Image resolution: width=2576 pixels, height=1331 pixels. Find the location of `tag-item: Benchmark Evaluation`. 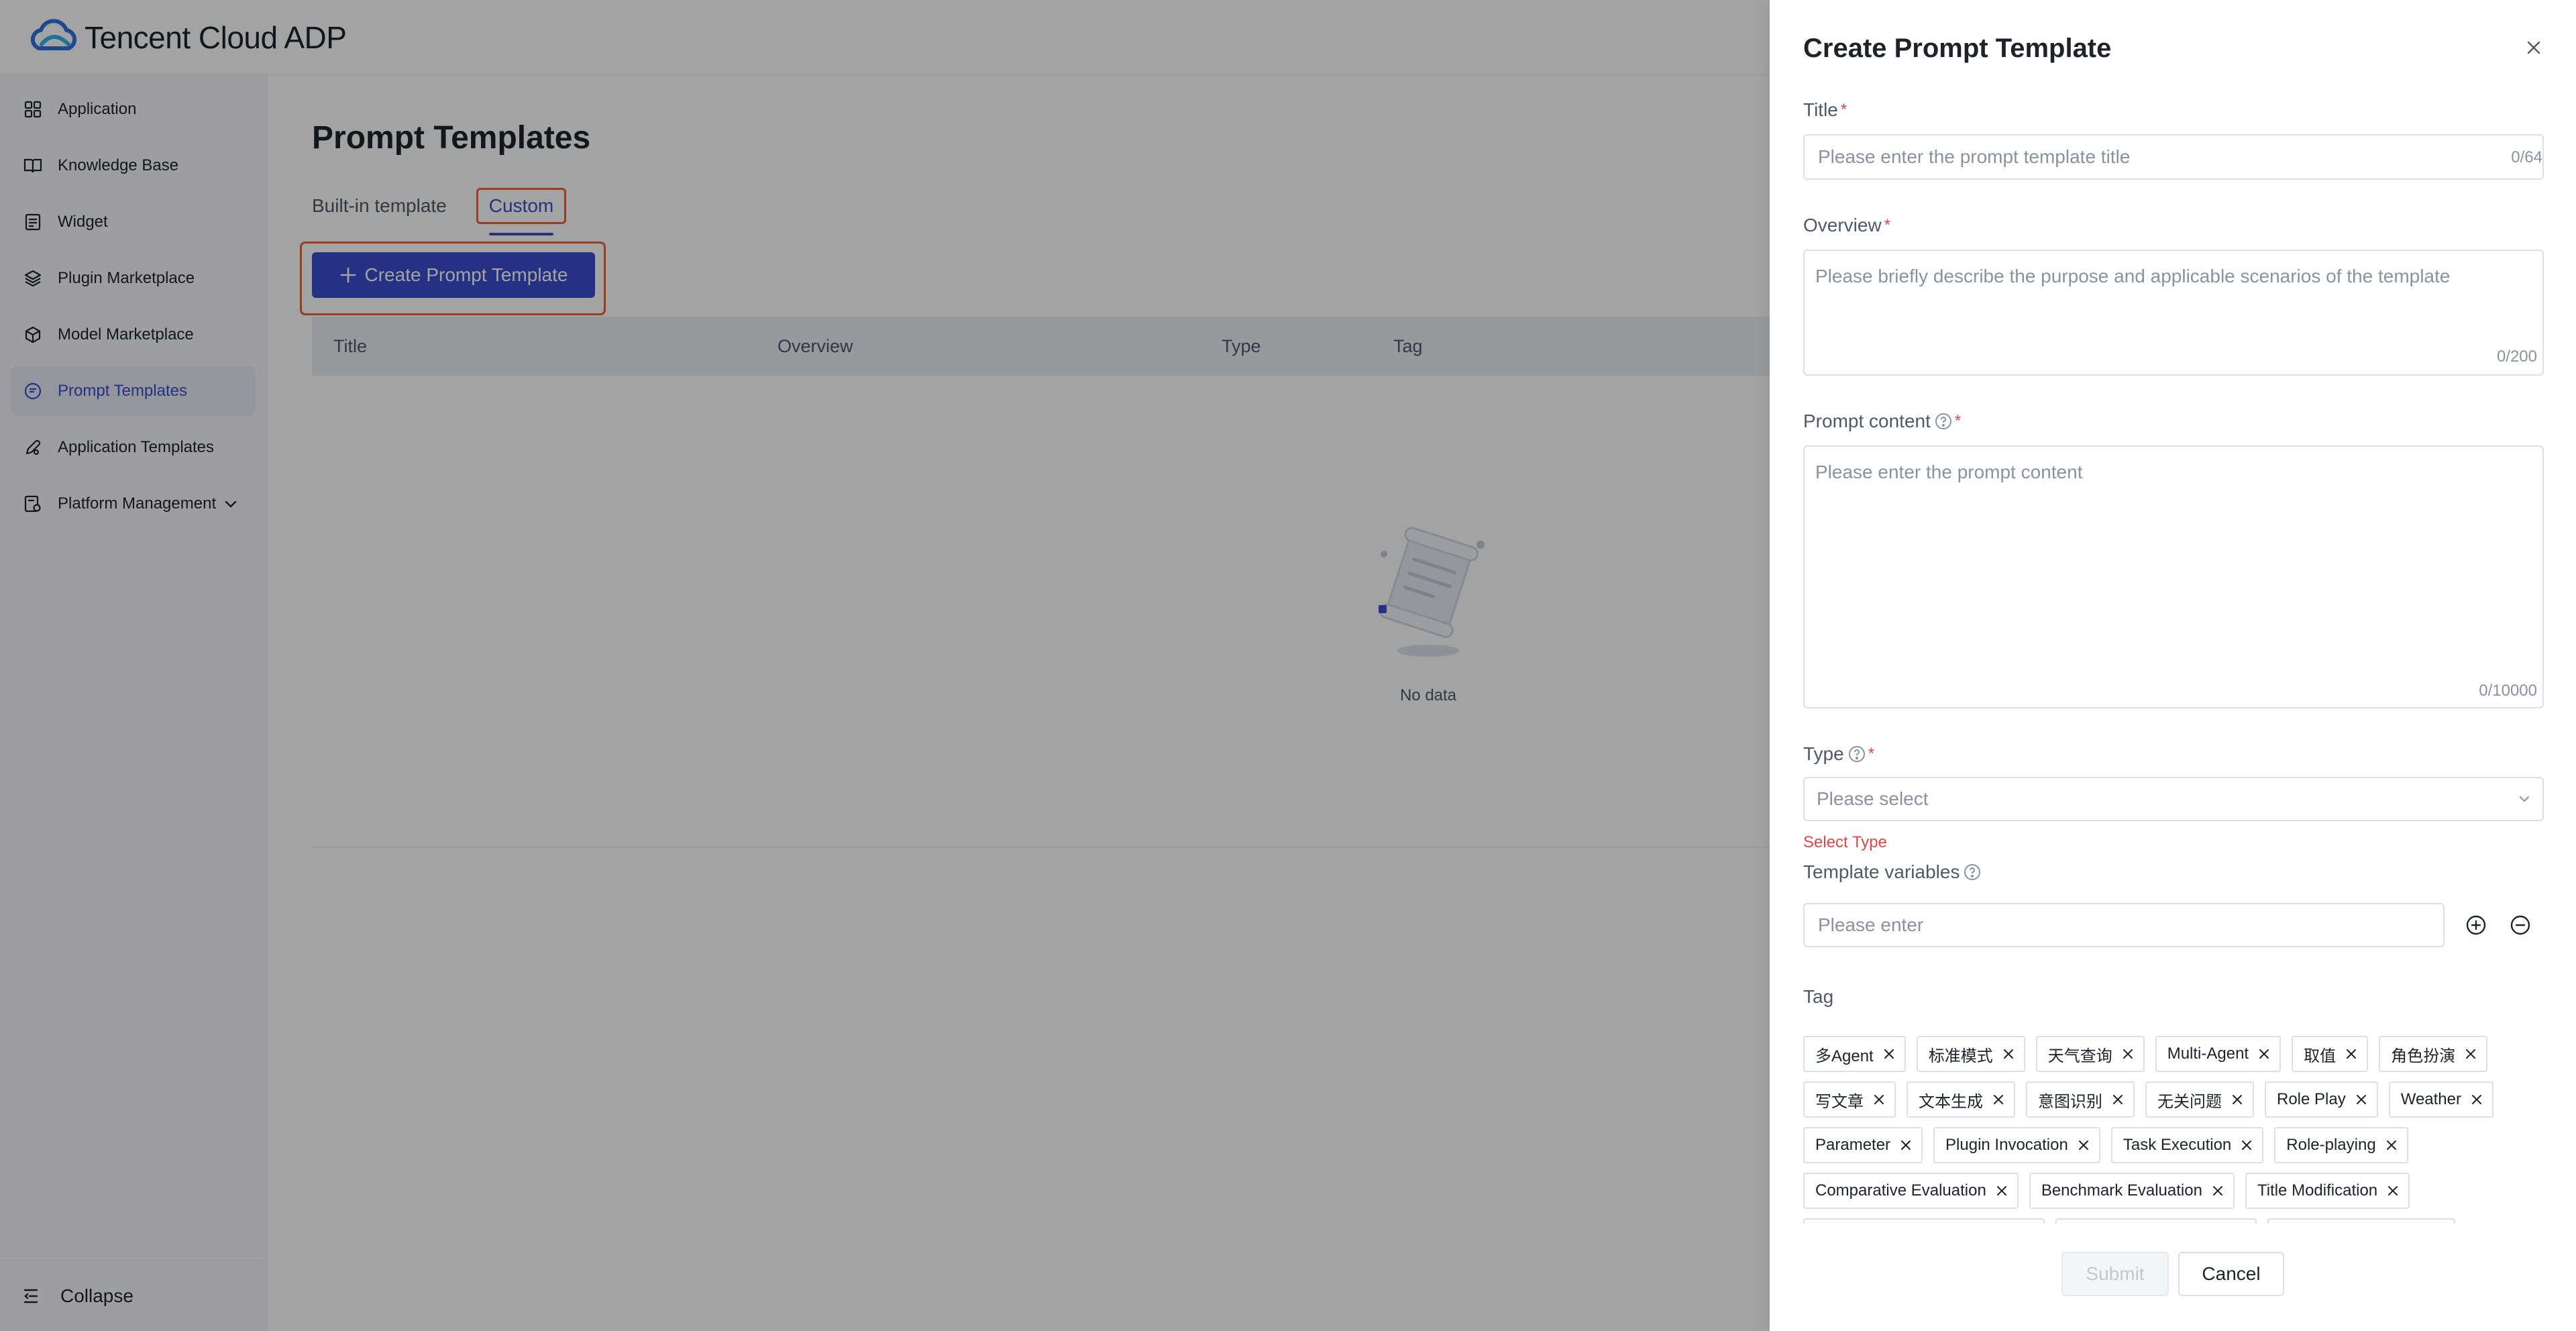

tag-item: Benchmark Evaluation is located at coordinates (2132, 1191).